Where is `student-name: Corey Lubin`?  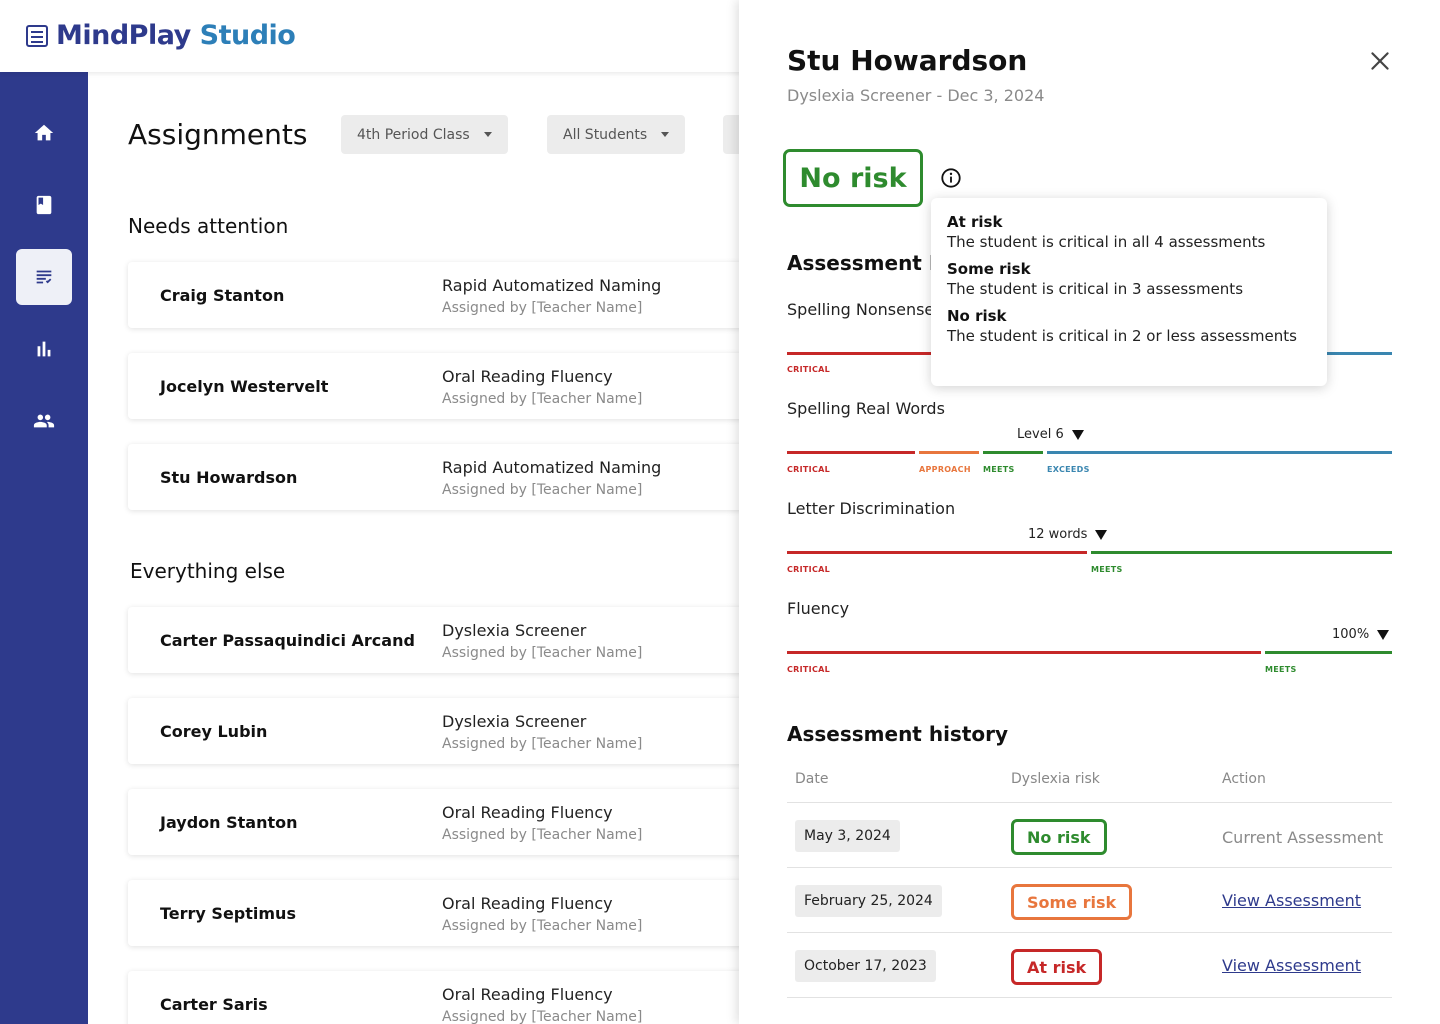 student-name: Corey Lubin is located at coordinates (214, 731).